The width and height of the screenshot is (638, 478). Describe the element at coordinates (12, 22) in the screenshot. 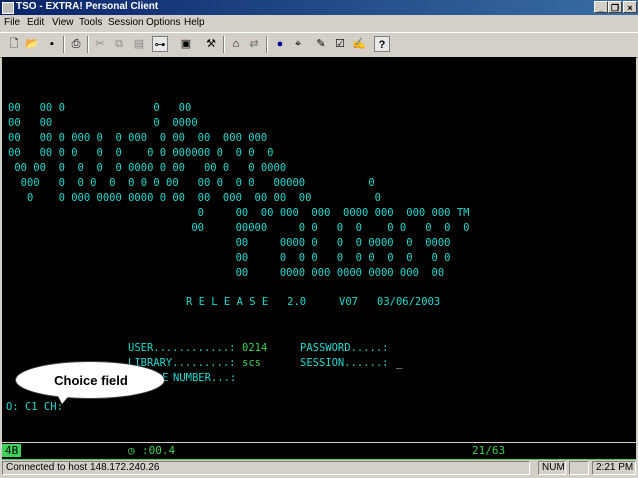

I see `menu-file: File` at that location.